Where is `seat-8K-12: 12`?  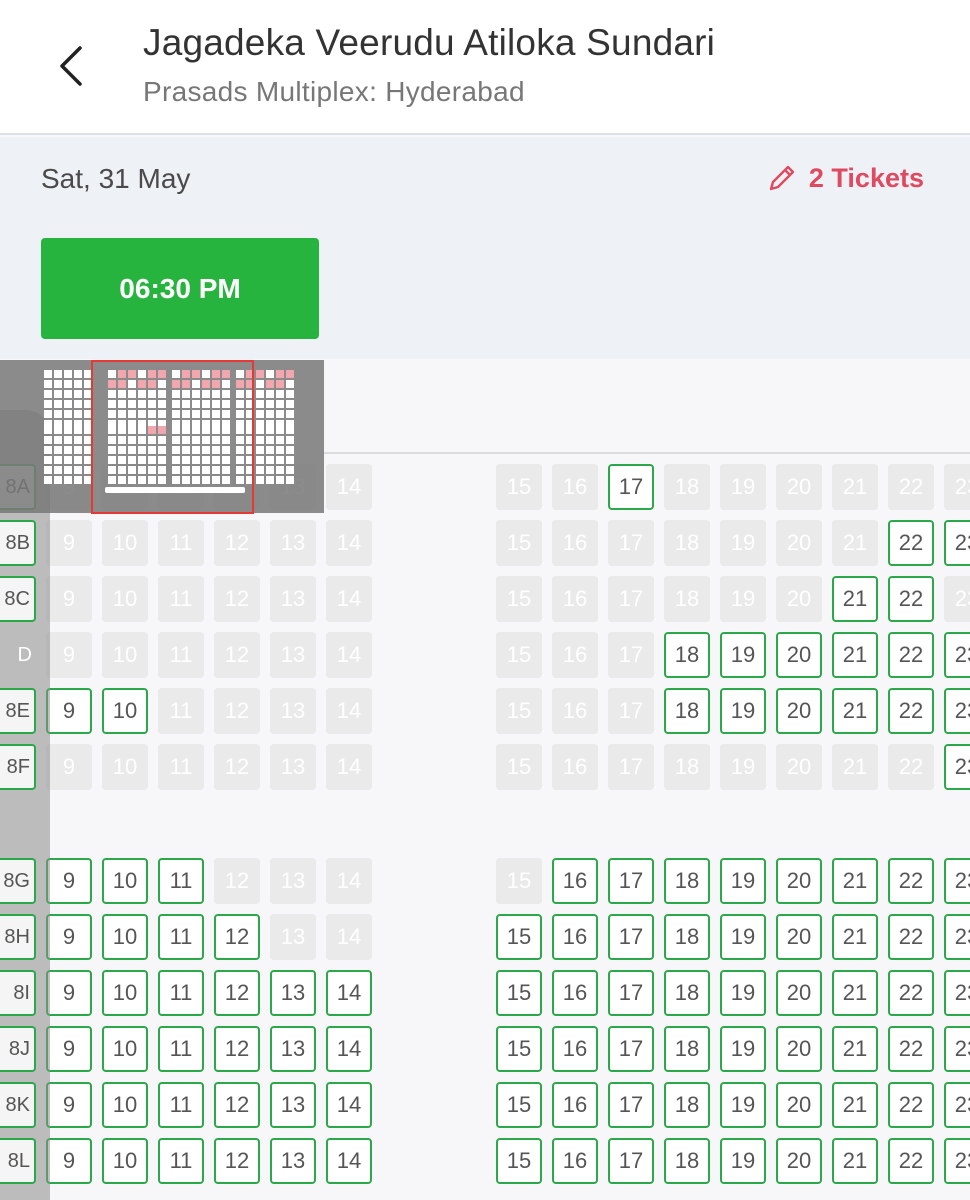
seat-8K-12: 12 is located at coordinates (237, 1105).